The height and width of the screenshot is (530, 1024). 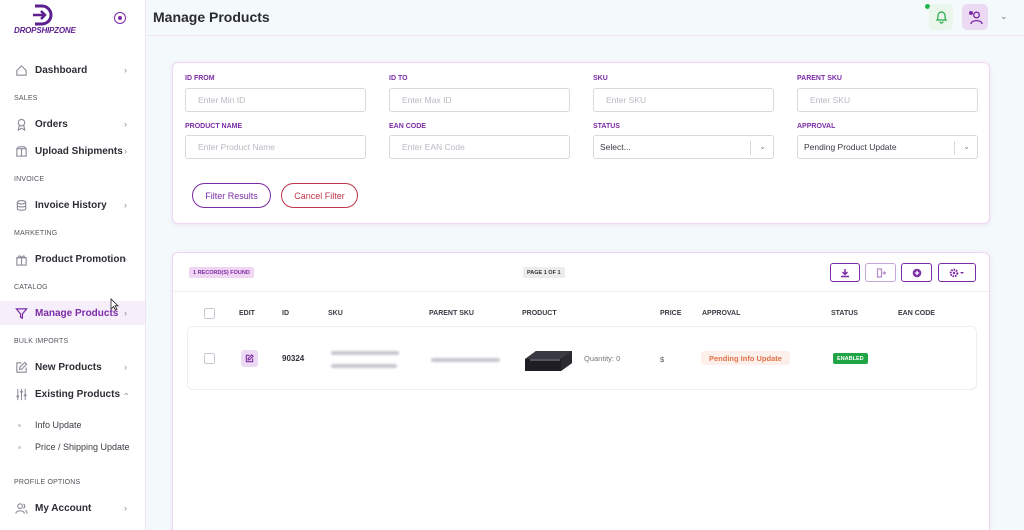 What do you see at coordinates (209, 358) in the screenshot?
I see `row-checkbox` at bounding box center [209, 358].